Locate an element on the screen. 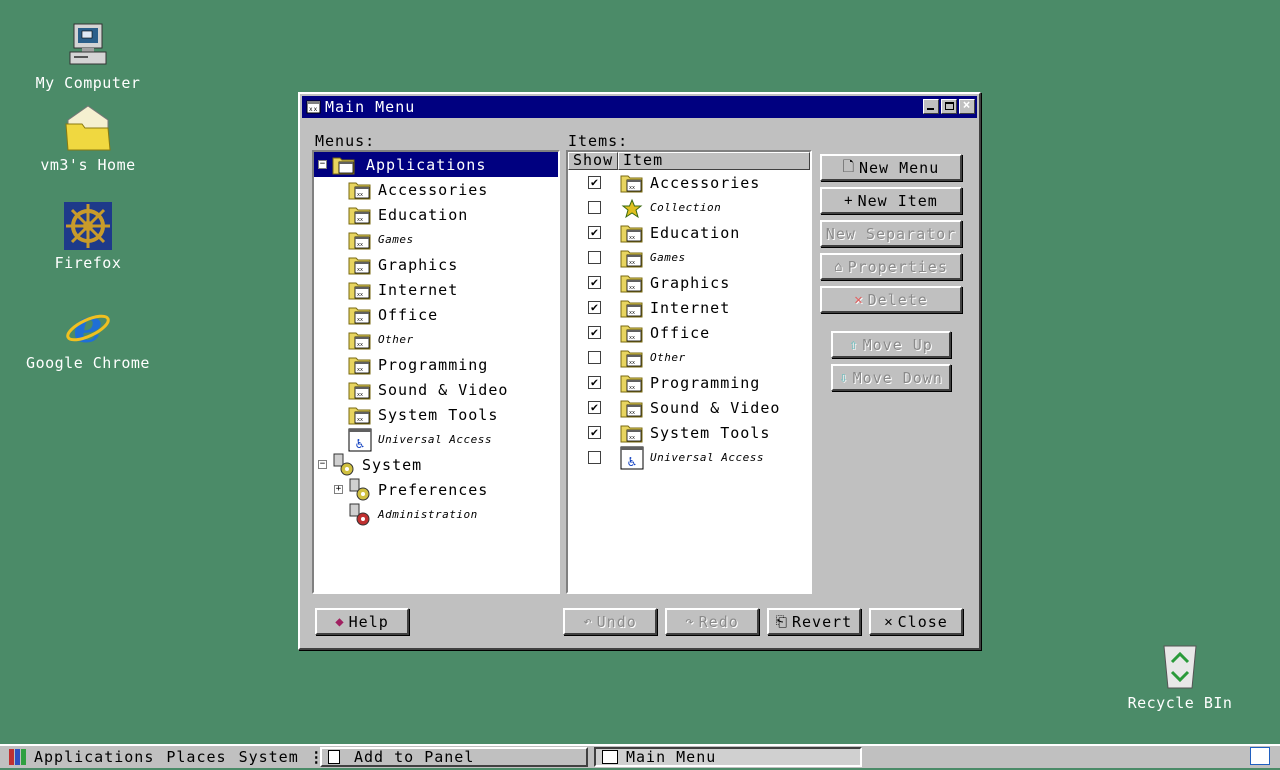 Image resolution: width=1280 pixels, height=770 pixels. new-menu-button: 🗋 New Menu is located at coordinates (891, 167).